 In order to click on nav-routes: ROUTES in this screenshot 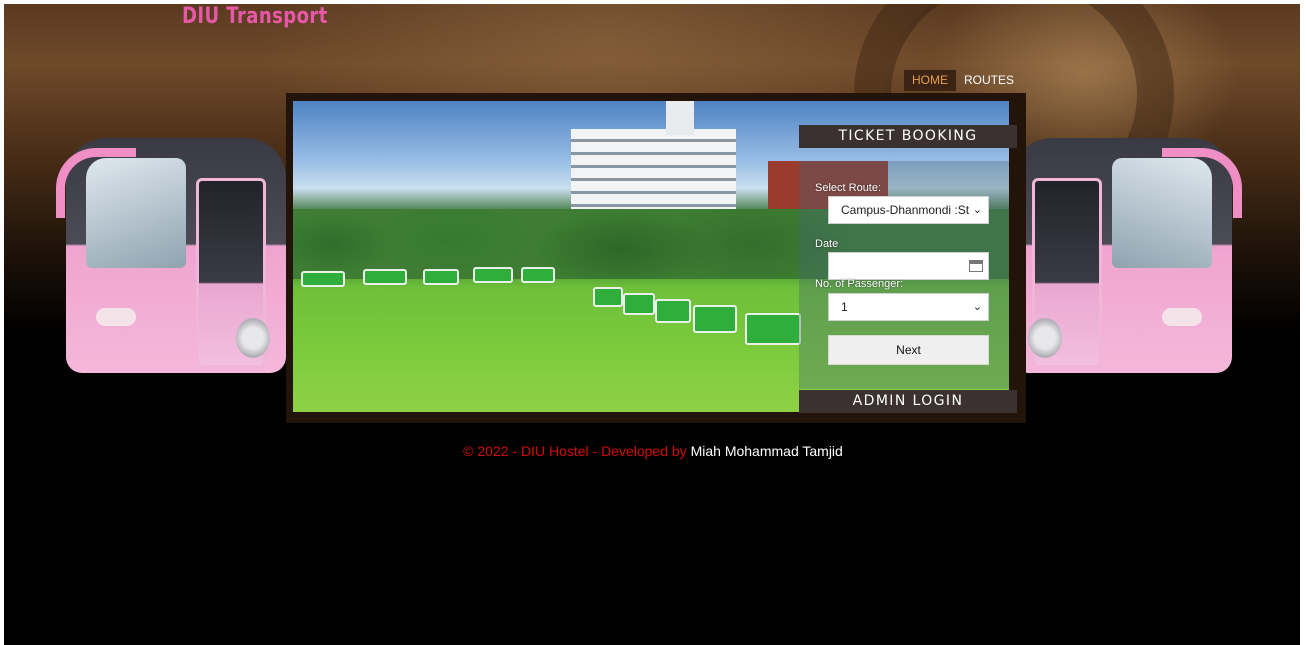, I will do `click(989, 80)`.